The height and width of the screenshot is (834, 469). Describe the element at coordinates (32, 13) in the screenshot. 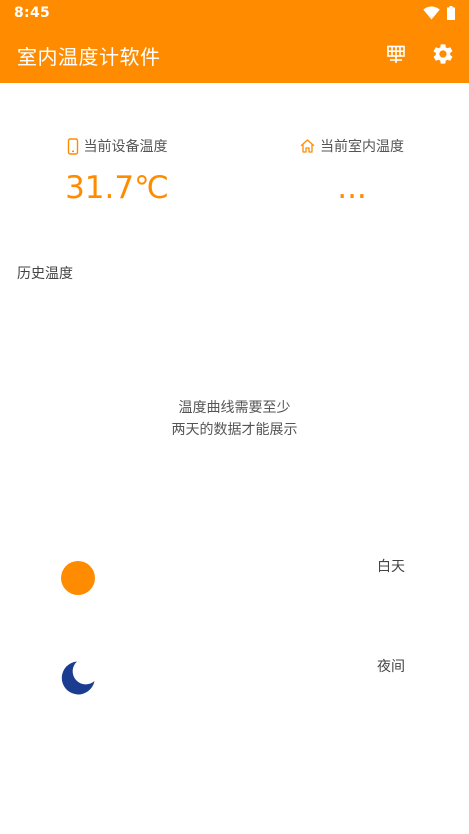

I see `status-time: 8:45` at that location.